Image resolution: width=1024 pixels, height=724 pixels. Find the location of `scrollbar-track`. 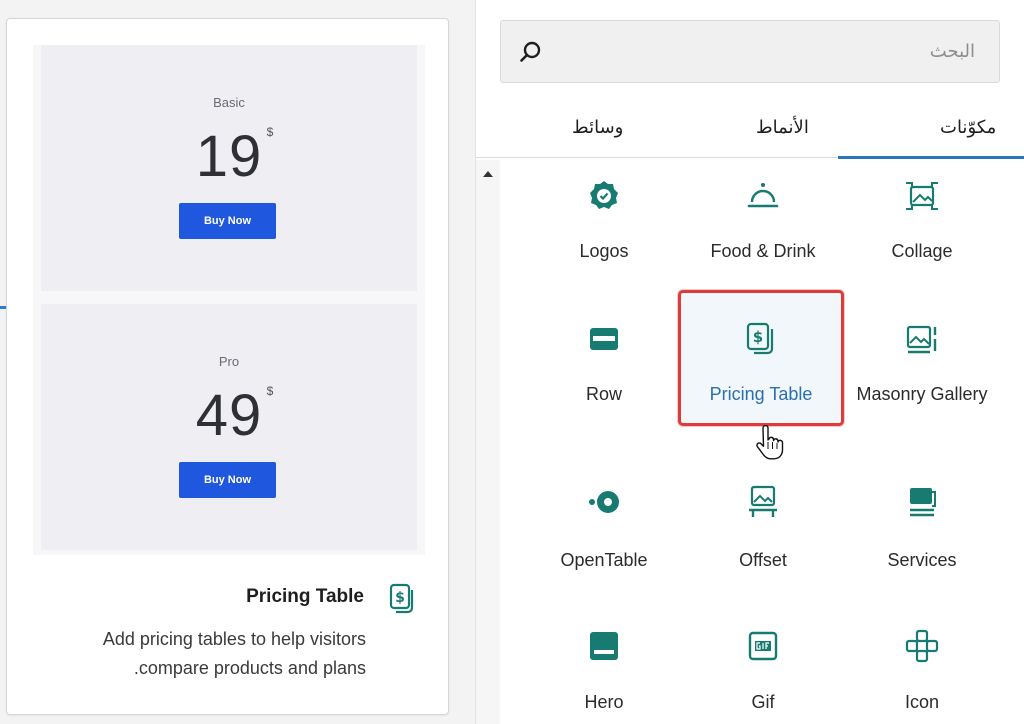

scrollbar-track is located at coordinates (488, 442).